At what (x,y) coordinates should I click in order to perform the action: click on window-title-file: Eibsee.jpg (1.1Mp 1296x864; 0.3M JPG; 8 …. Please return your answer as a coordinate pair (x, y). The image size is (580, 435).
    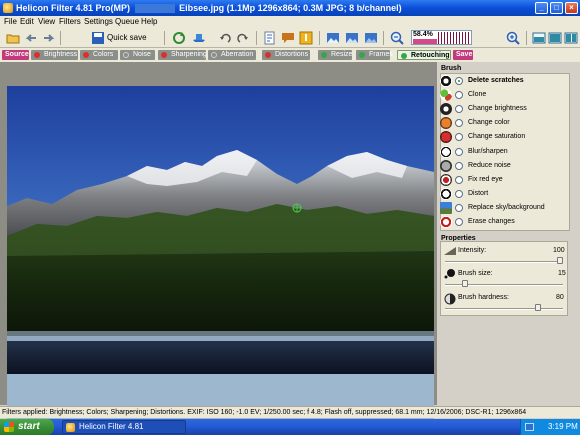
    Looking at the image, I should click on (290, 8).